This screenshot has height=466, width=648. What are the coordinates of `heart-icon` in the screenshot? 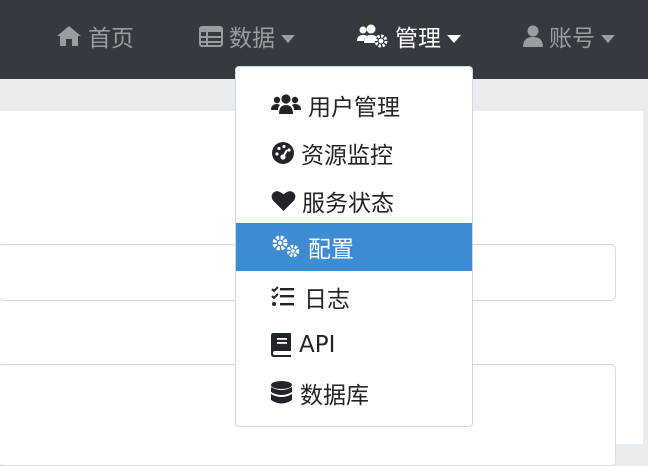 It's located at (283, 201).